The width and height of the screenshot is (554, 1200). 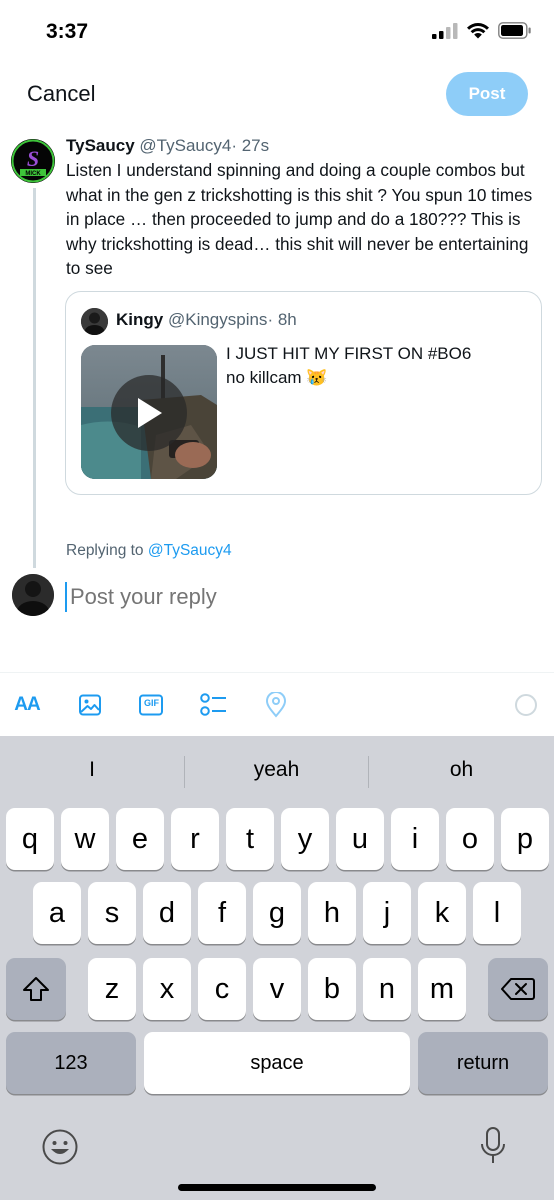 I want to click on dictation-key, so click(x=493, y=1146).